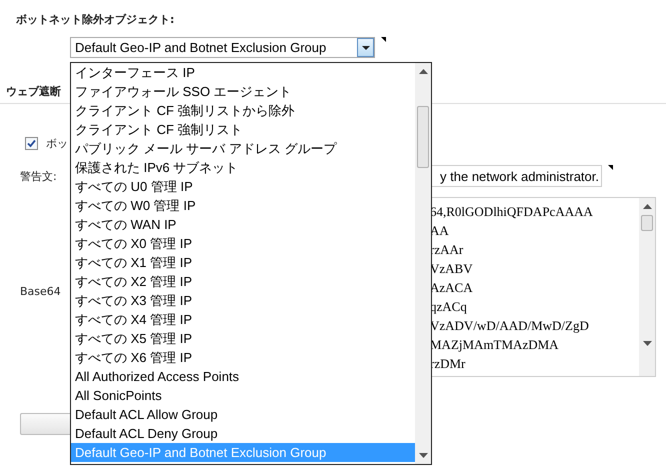 This screenshot has height=469, width=666. Describe the element at coordinates (31, 143) in the screenshot. I see `checkbox` at that location.